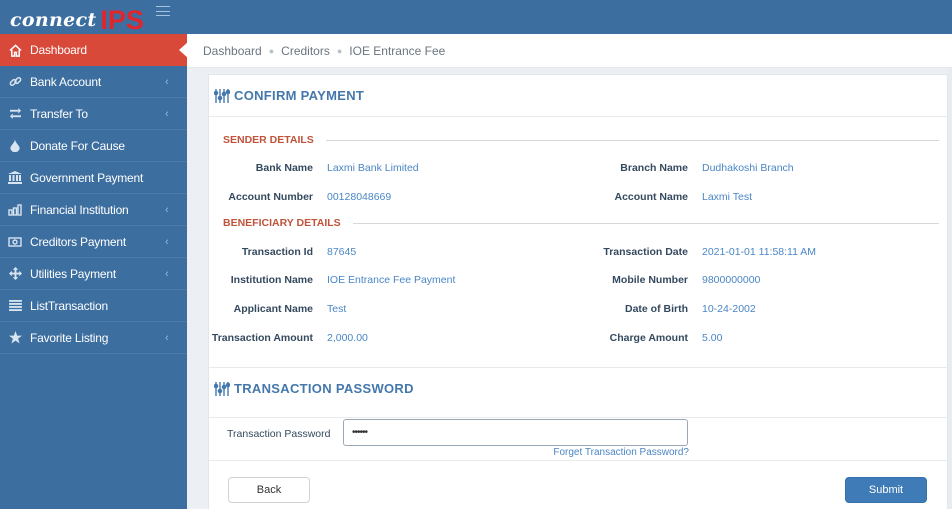 The width and height of the screenshot is (952, 509). Describe the element at coordinates (347, 337) in the screenshot. I see `field-value: 2,000.00` at that location.